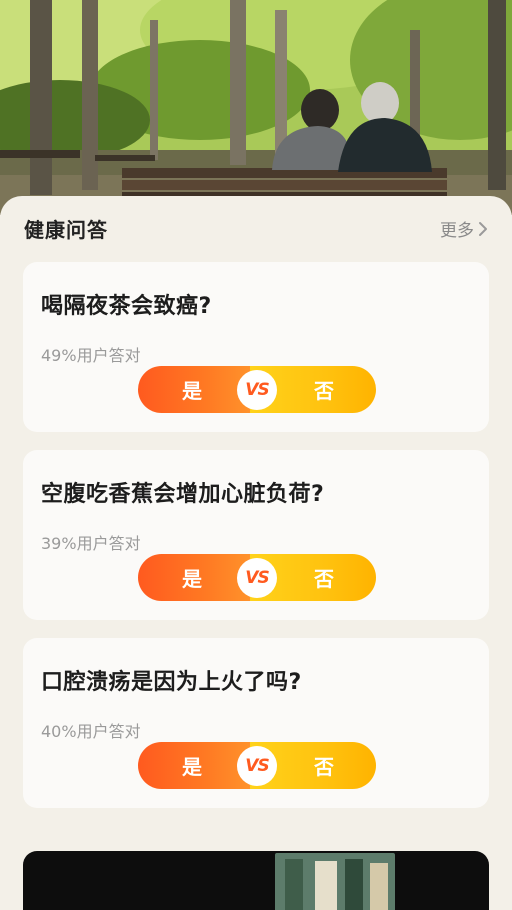 This screenshot has width=512, height=910. What do you see at coordinates (183, 494) in the screenshot?
I see `quiz-question: 空腹吃香蕉会增加心脏负荷?` at bounding box center [183, 494].